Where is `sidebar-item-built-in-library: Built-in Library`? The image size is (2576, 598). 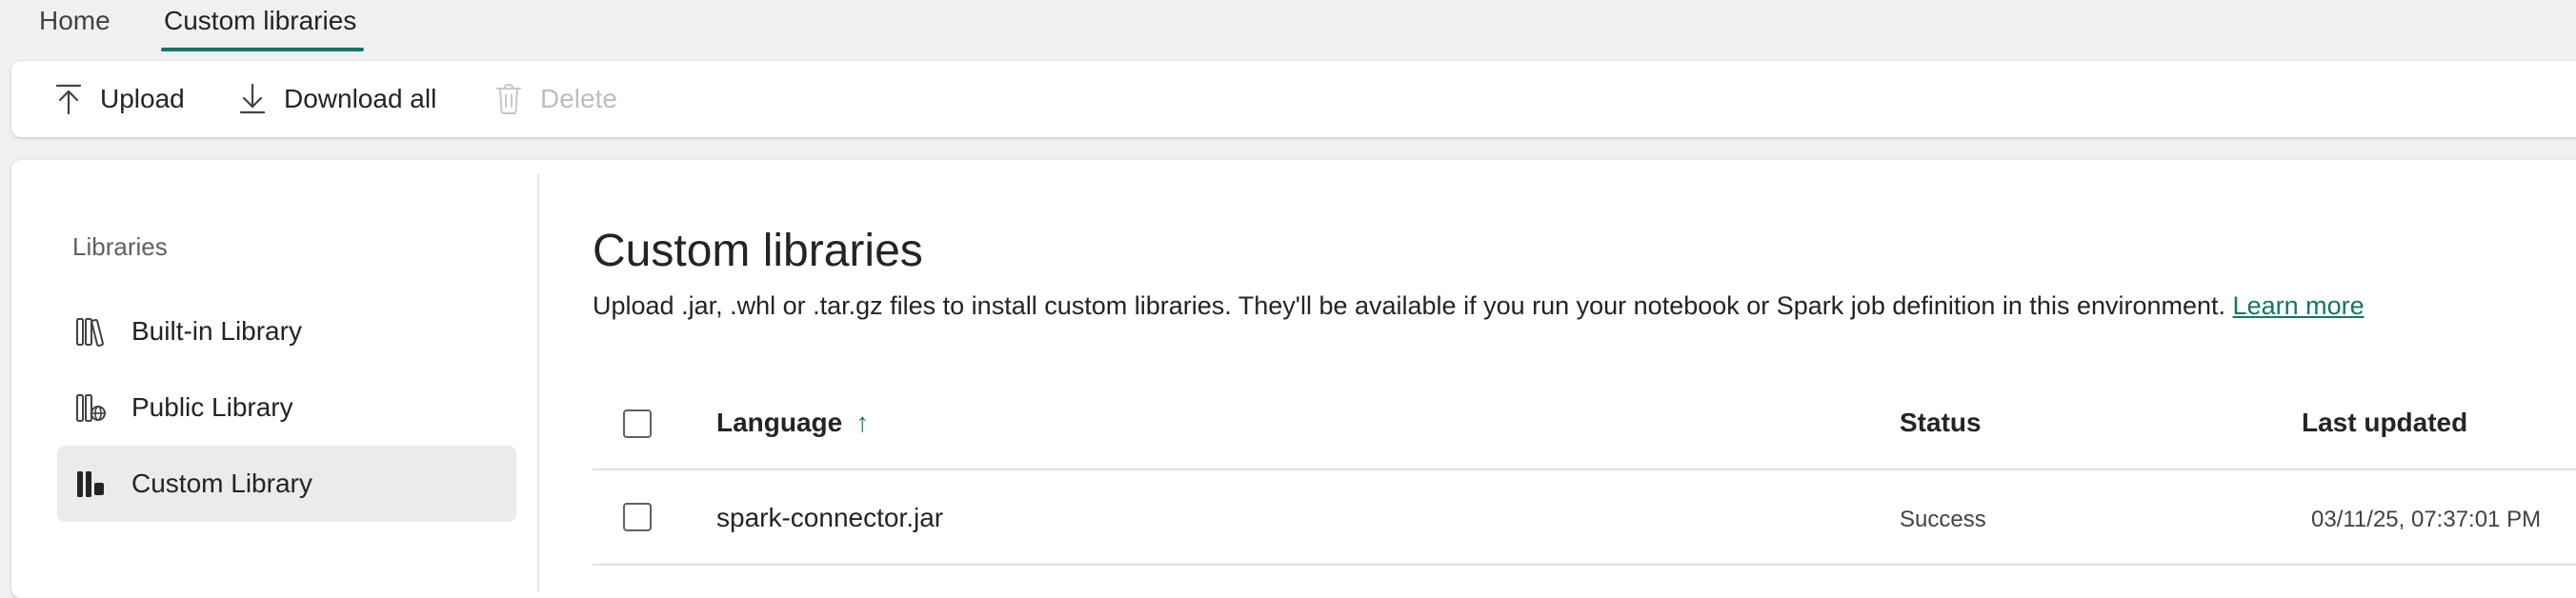 sidebar-item-built-in-library: Built-in Library is located at coordinates (286, 331).